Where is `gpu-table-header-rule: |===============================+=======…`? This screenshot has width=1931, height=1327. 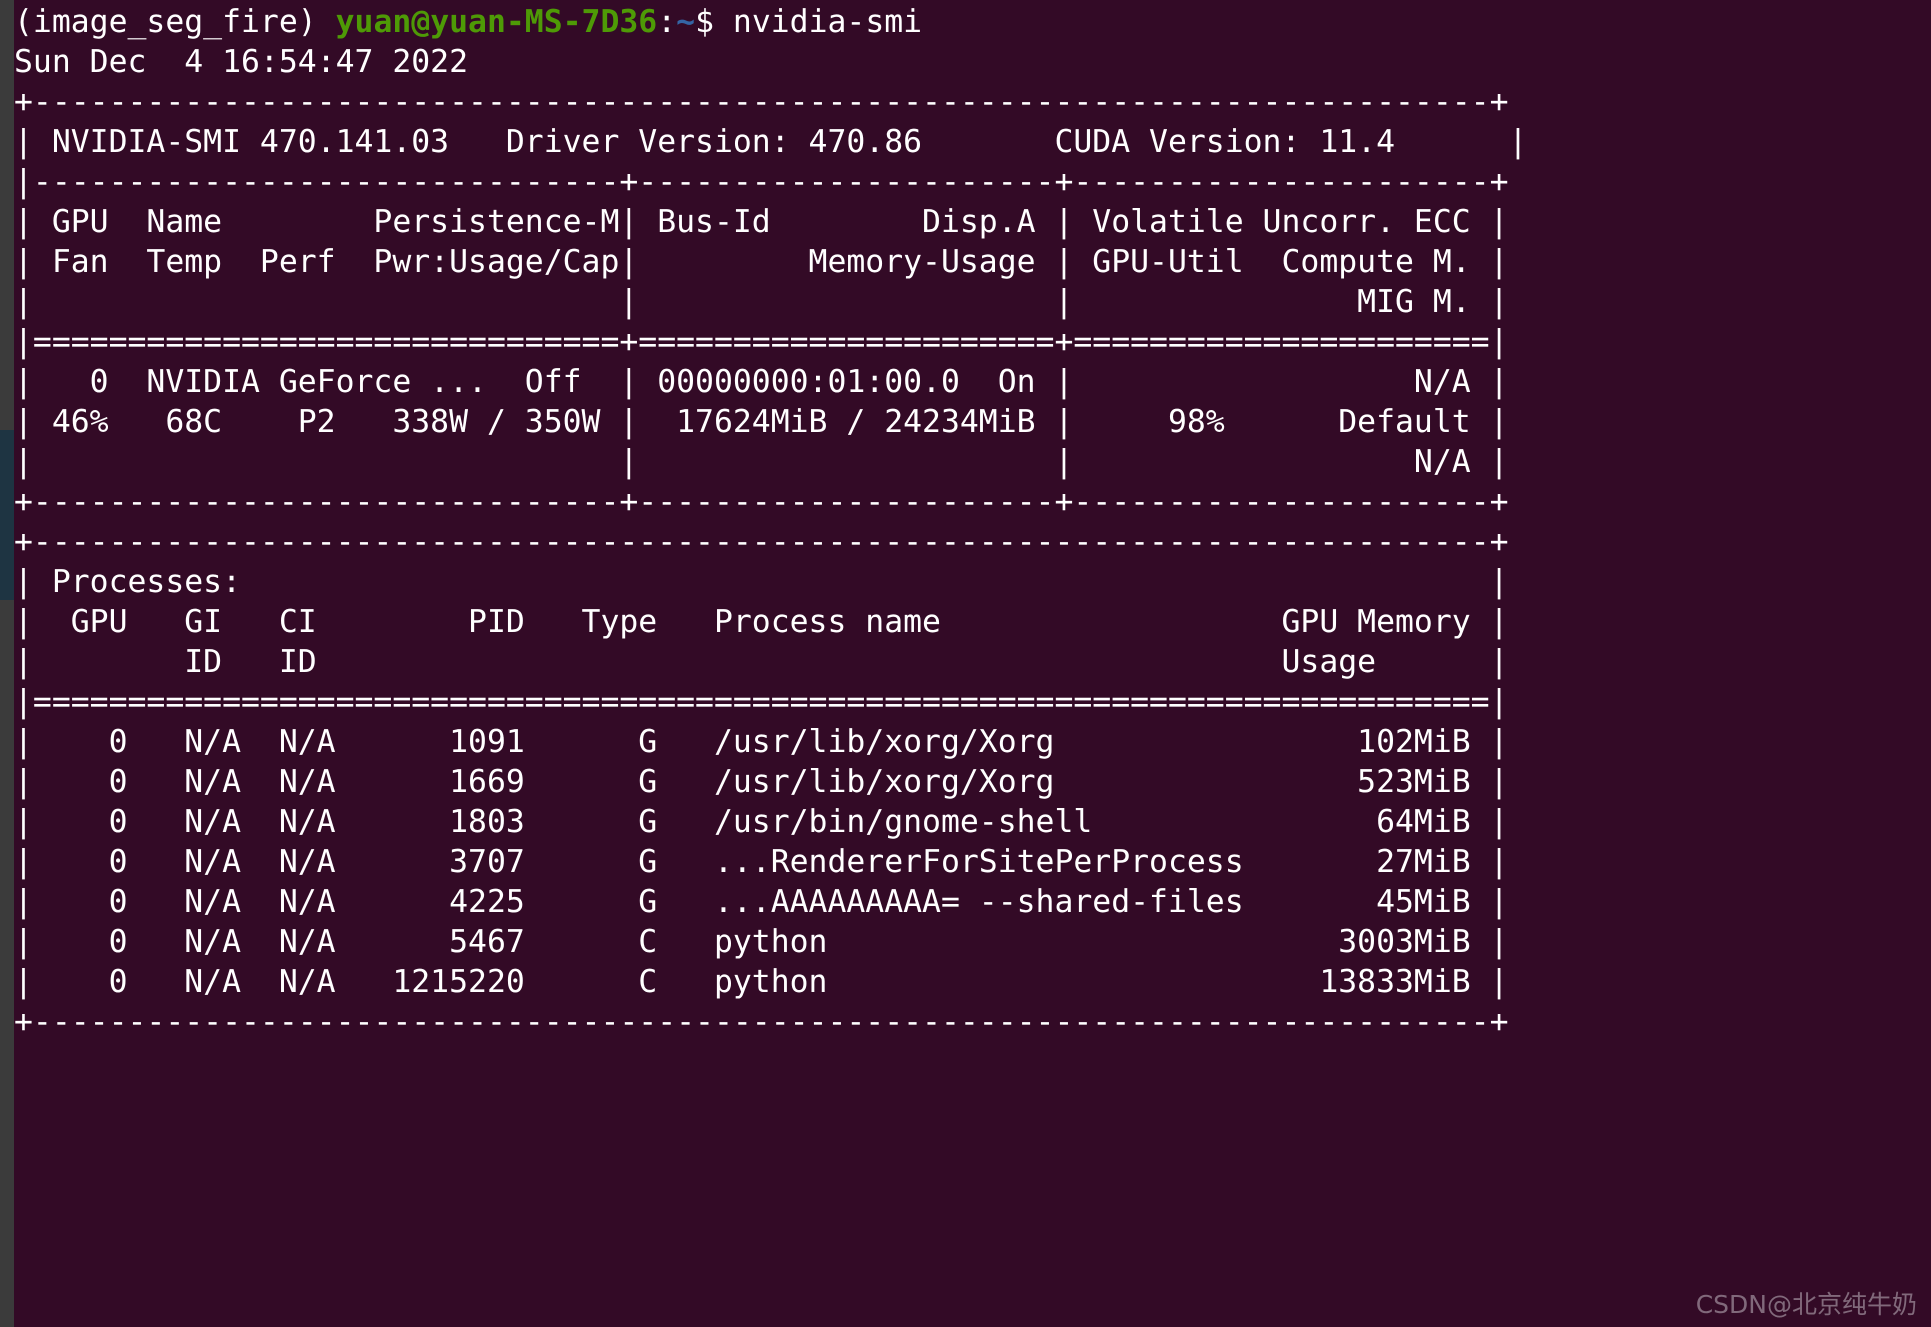 gpu-table-header-rule: |===============================+=======… is located at coordinates (761, 342).